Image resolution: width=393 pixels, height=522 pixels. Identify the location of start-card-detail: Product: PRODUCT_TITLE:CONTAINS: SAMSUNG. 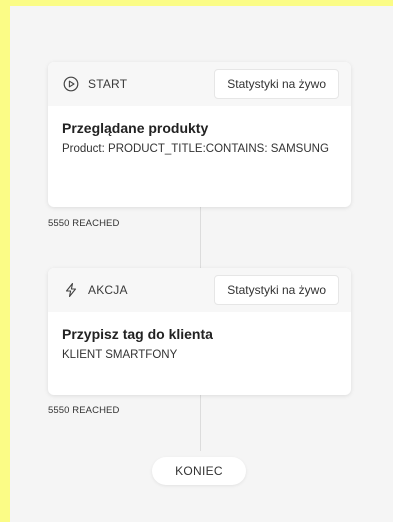
(195, 149).